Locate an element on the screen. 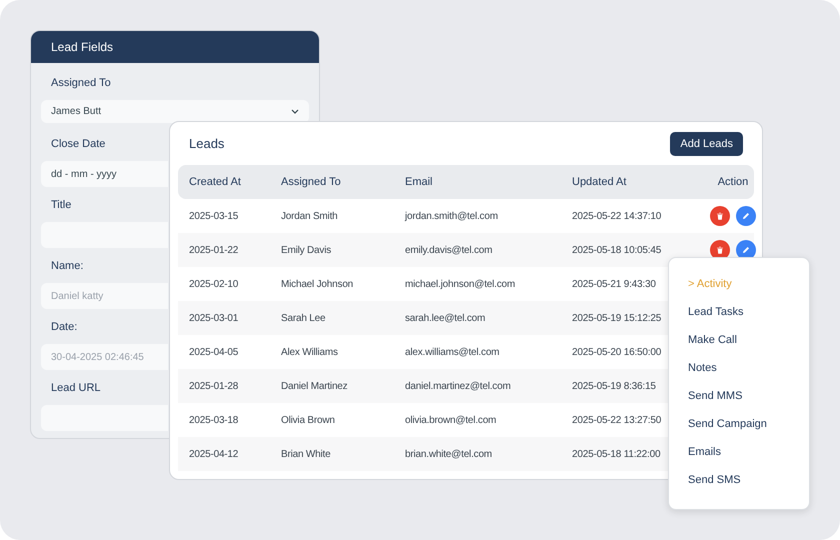 The height and width of the screenshot is (540, 840). table-cell-text: brian.white@tel.com is located at coordinates (448, 455).